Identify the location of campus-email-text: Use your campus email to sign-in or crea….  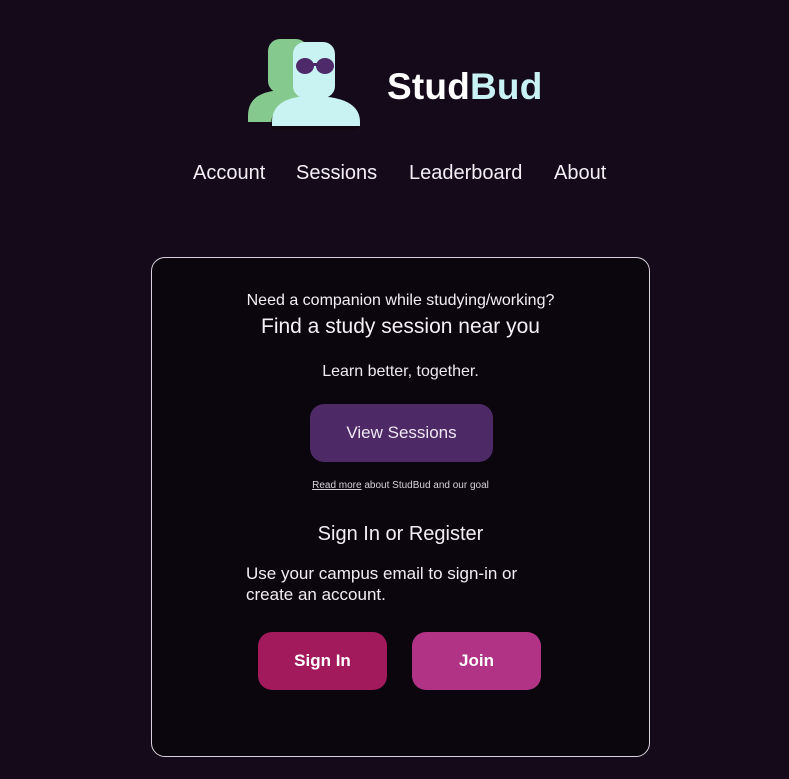
(382, 584).